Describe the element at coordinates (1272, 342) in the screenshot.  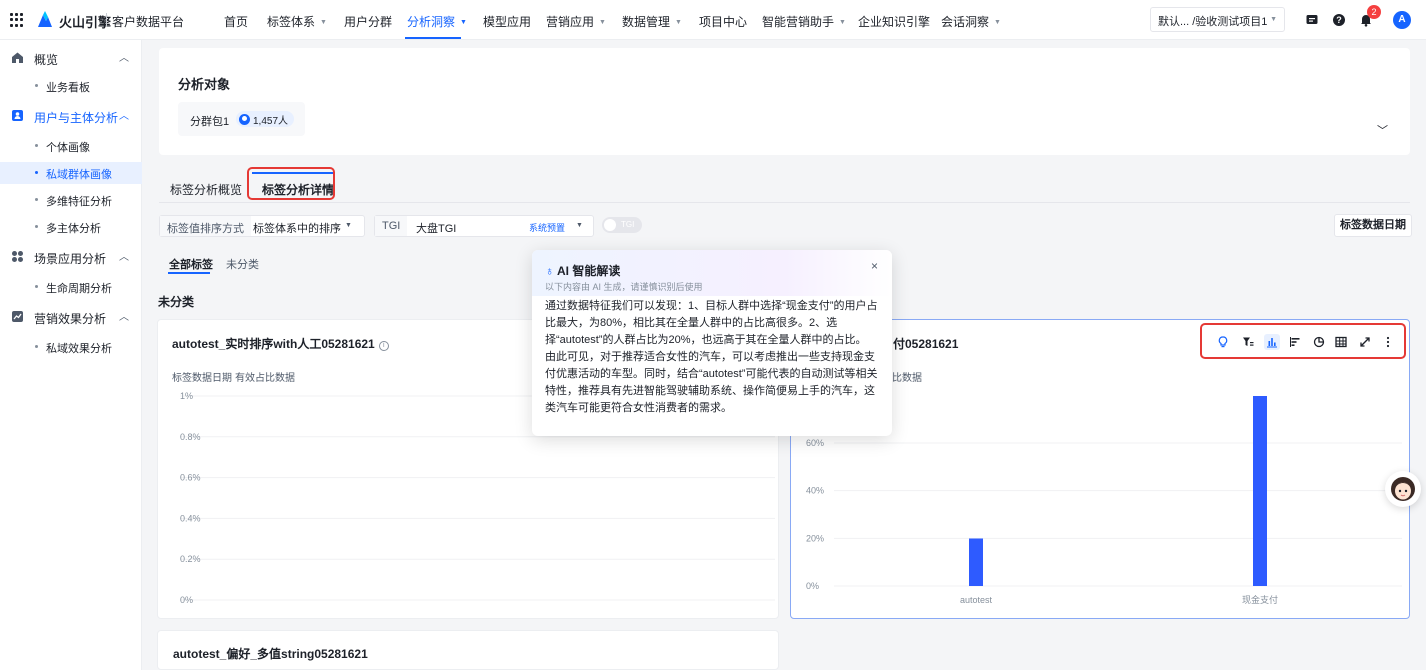
I see `bar-chart-icon` at that location.